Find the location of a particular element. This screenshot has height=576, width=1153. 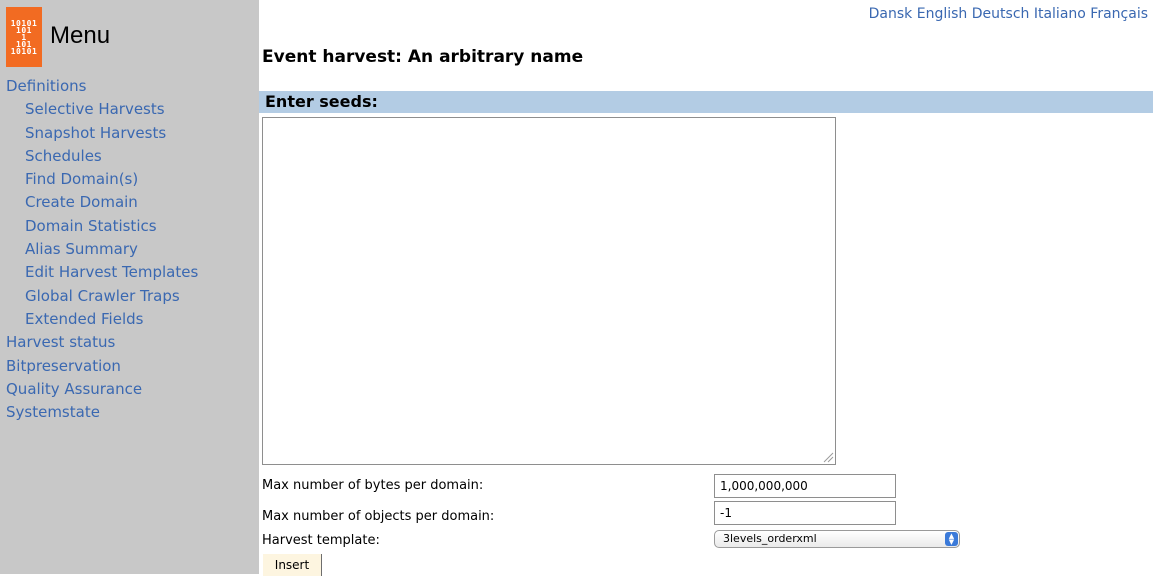

sidebar-item-bitpreservation: Bitpreservation is located at coordinates (102, 366).